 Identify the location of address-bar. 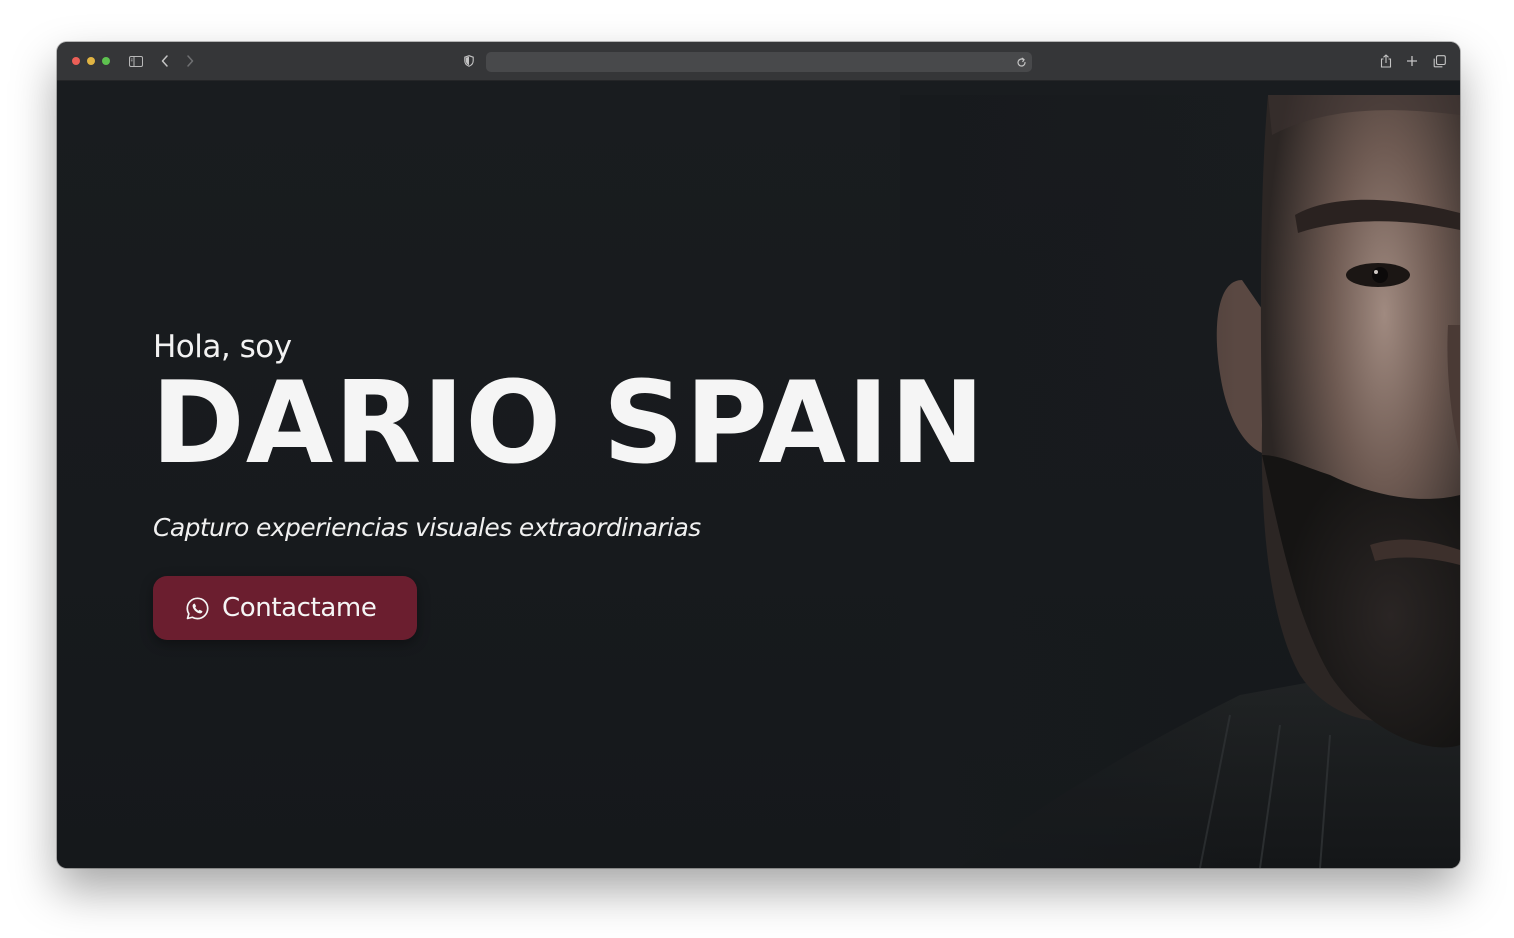
(759, 62).